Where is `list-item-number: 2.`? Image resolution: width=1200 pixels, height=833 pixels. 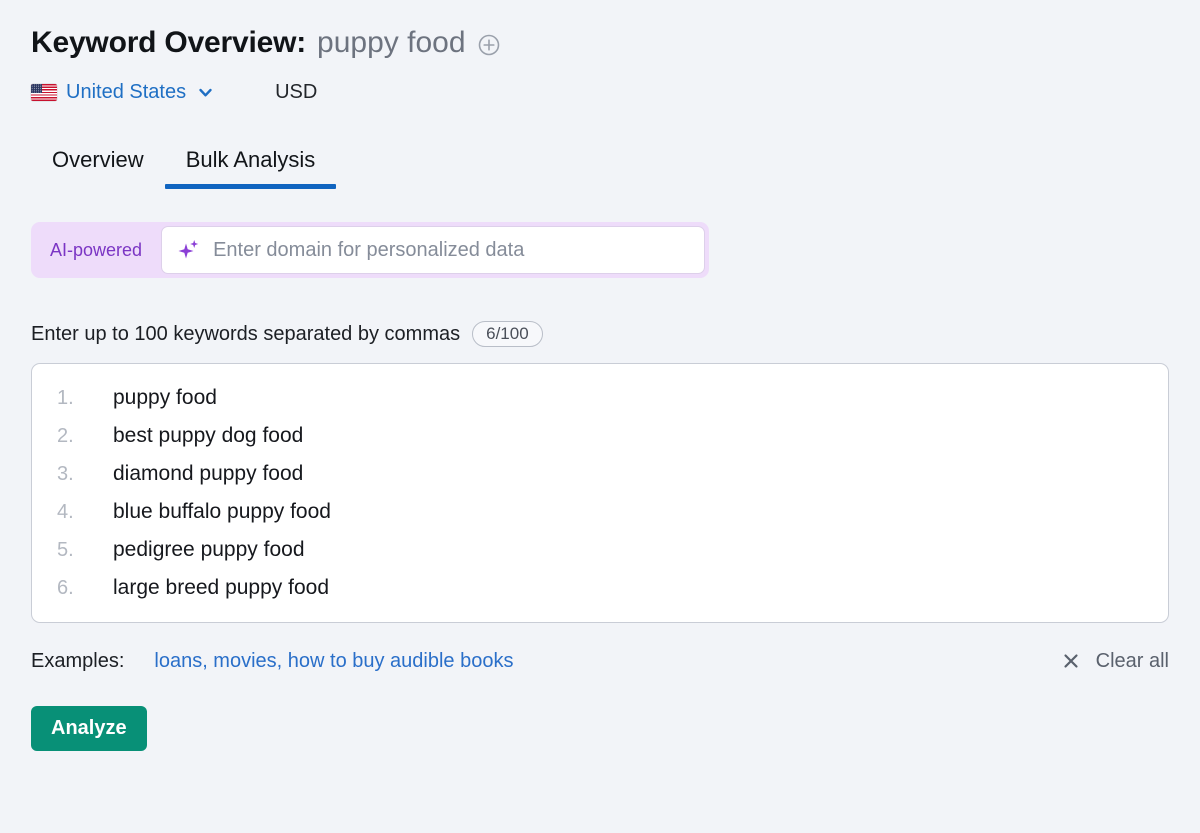 list-item-number: 2. is located at coordinates (65, 436).